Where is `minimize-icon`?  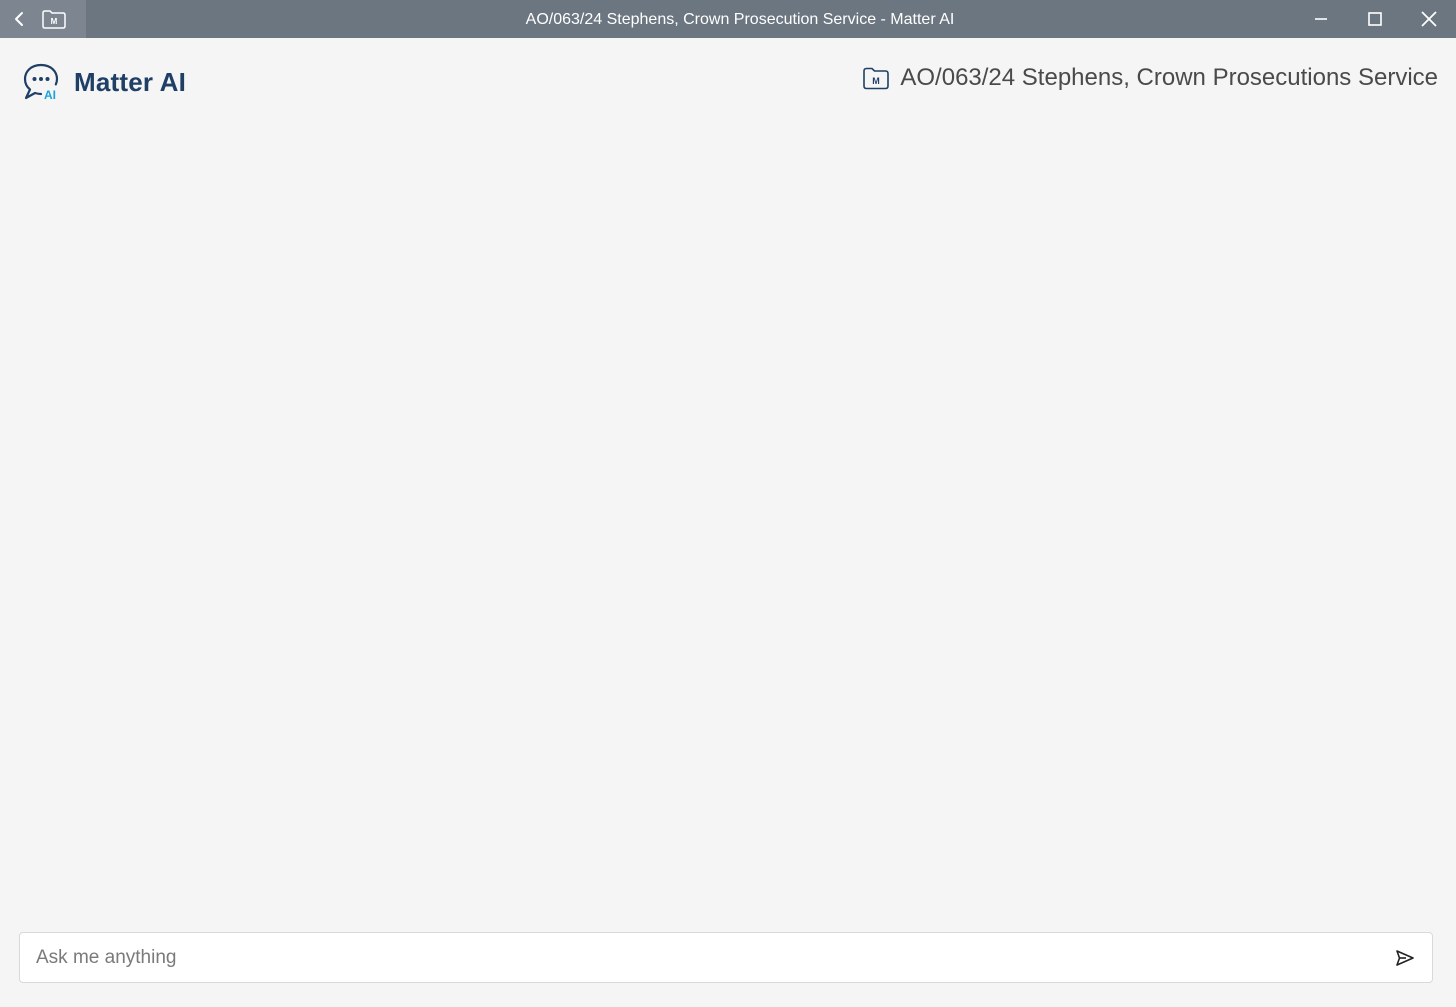
minimize-icon is located at coordinates (1321, 19).